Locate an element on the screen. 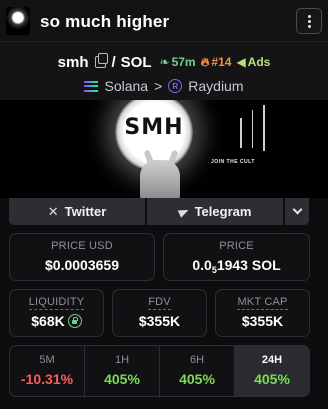 The image size is (328, 409). tab-5m: 5M -10.31% is located at coordinates (47, 371).